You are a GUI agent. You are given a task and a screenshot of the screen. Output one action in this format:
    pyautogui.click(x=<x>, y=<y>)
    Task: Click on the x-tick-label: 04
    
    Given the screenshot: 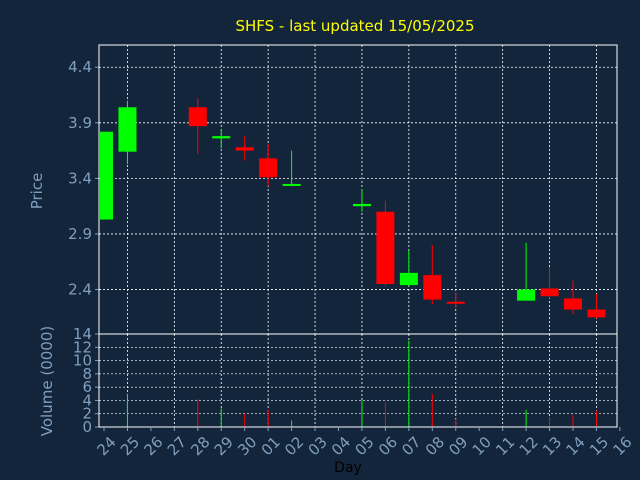 What is the action you would take?
    pyautogui.click(x=341, y=446)
    